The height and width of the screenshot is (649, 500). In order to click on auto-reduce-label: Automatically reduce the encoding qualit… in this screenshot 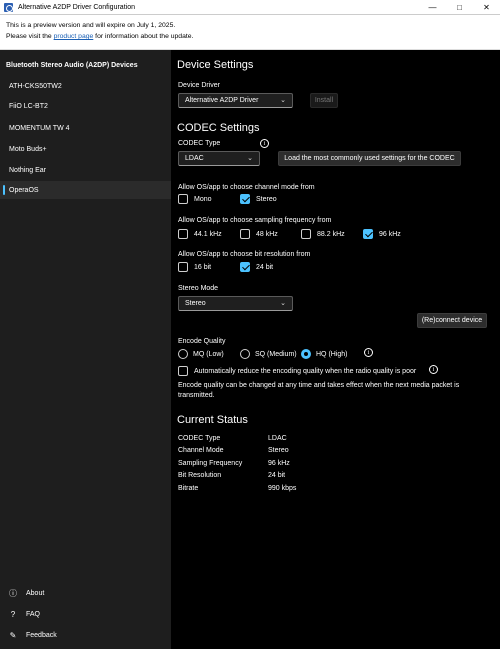, I will do `click(305, 371)`.